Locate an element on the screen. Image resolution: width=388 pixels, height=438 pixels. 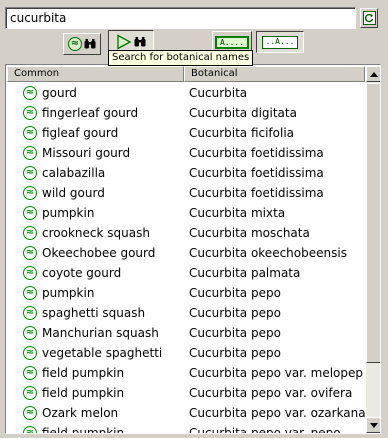
cell-common: ≈ Manchurian squash is located at coordinates (95, 333).